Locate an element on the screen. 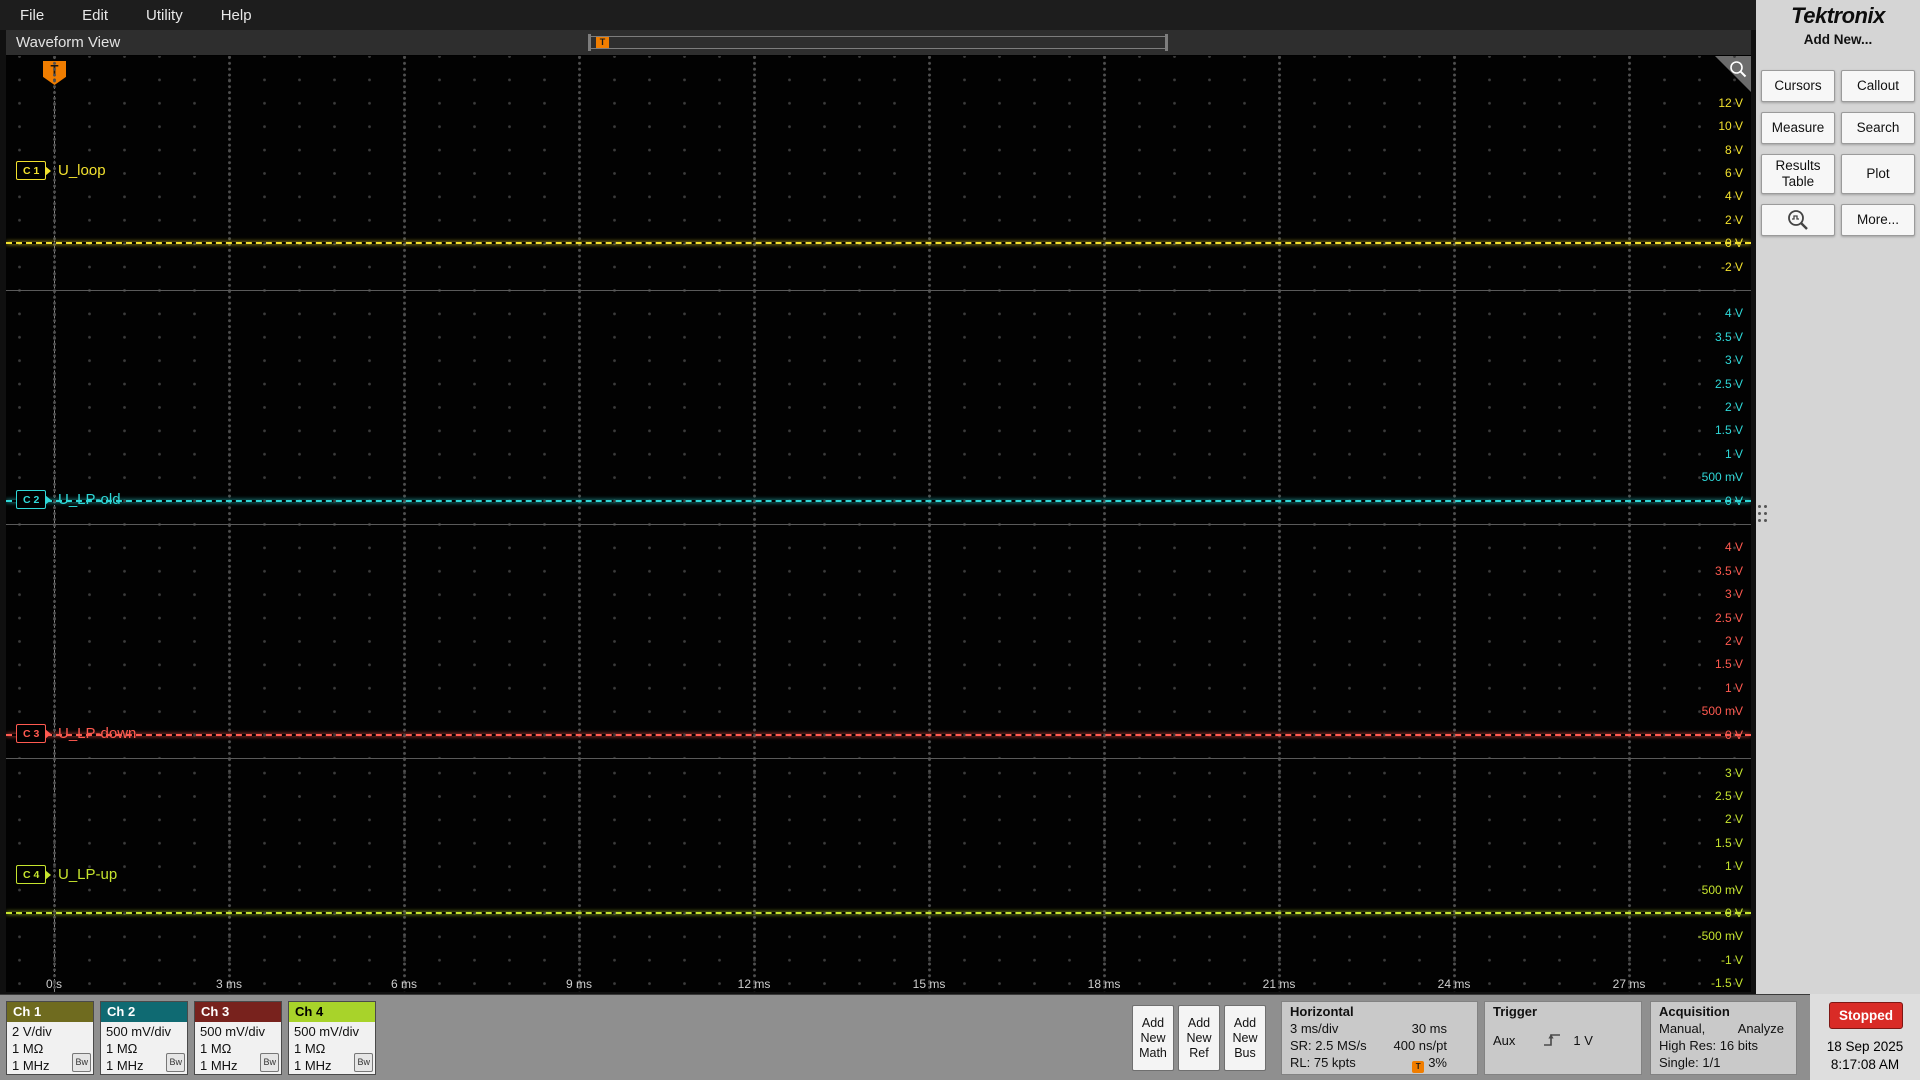  channel-trace-label: U_LP-down is located at coordinates (97, 733).